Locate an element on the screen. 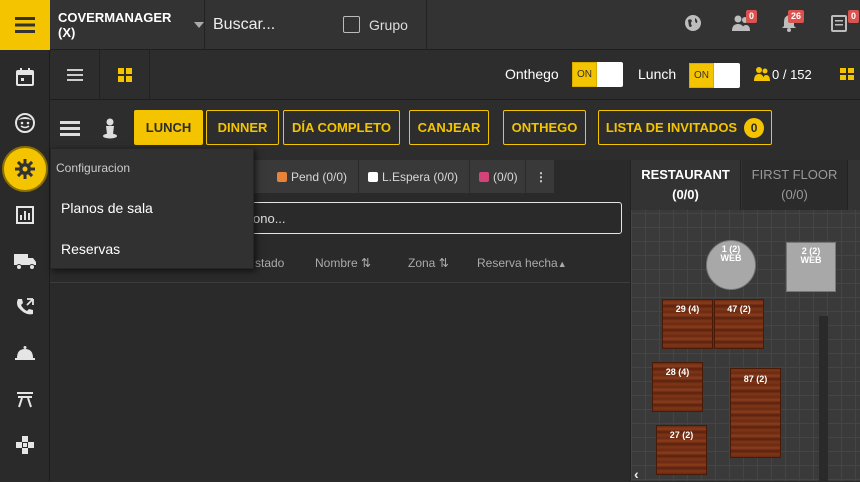  table-47: 47 (2) is located at coordinates (739, 324).